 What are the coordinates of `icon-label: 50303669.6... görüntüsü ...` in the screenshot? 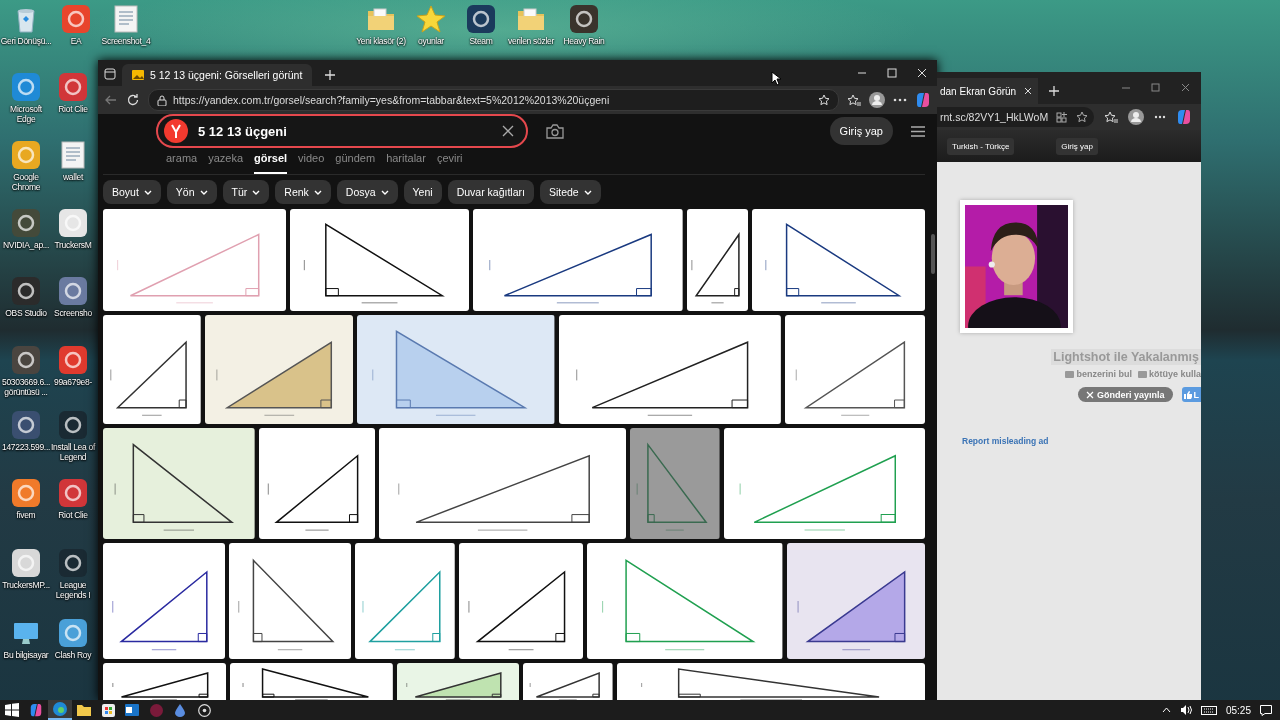 It's located at (26, 387).